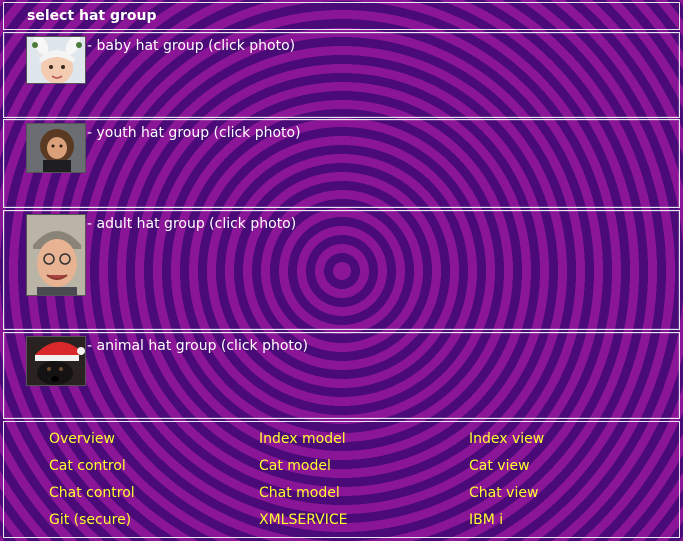  I want to click on adult-group-caption: - adult hat group (click photo), so click(192, 224).